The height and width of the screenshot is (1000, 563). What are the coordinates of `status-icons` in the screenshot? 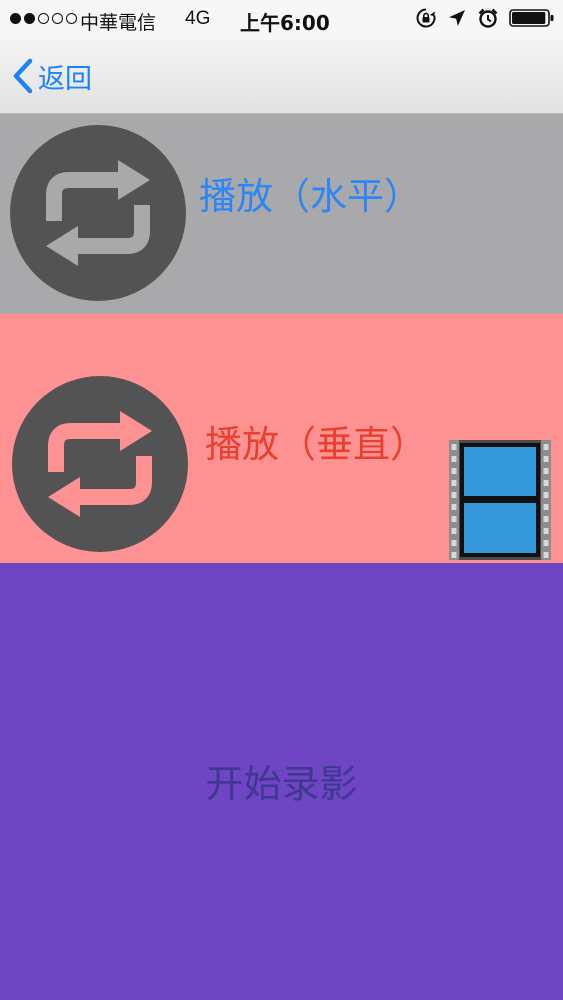 It's located at (485, 18).